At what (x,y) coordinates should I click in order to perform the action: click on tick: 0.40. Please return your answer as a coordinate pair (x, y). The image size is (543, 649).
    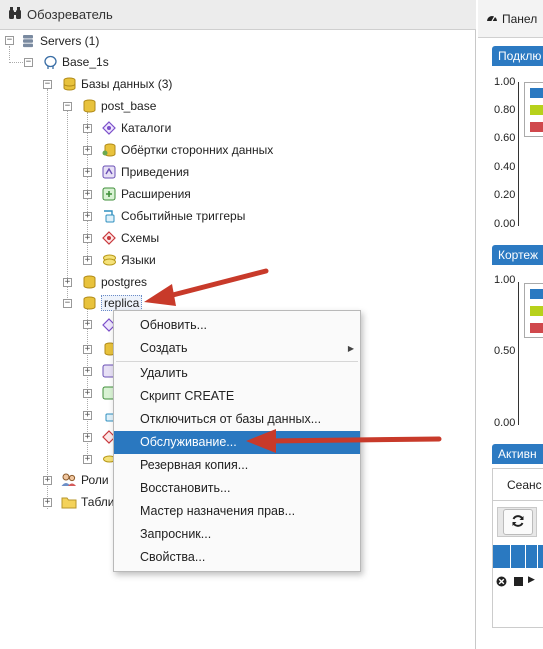
    Looking at the image, I should click on (505, 167).